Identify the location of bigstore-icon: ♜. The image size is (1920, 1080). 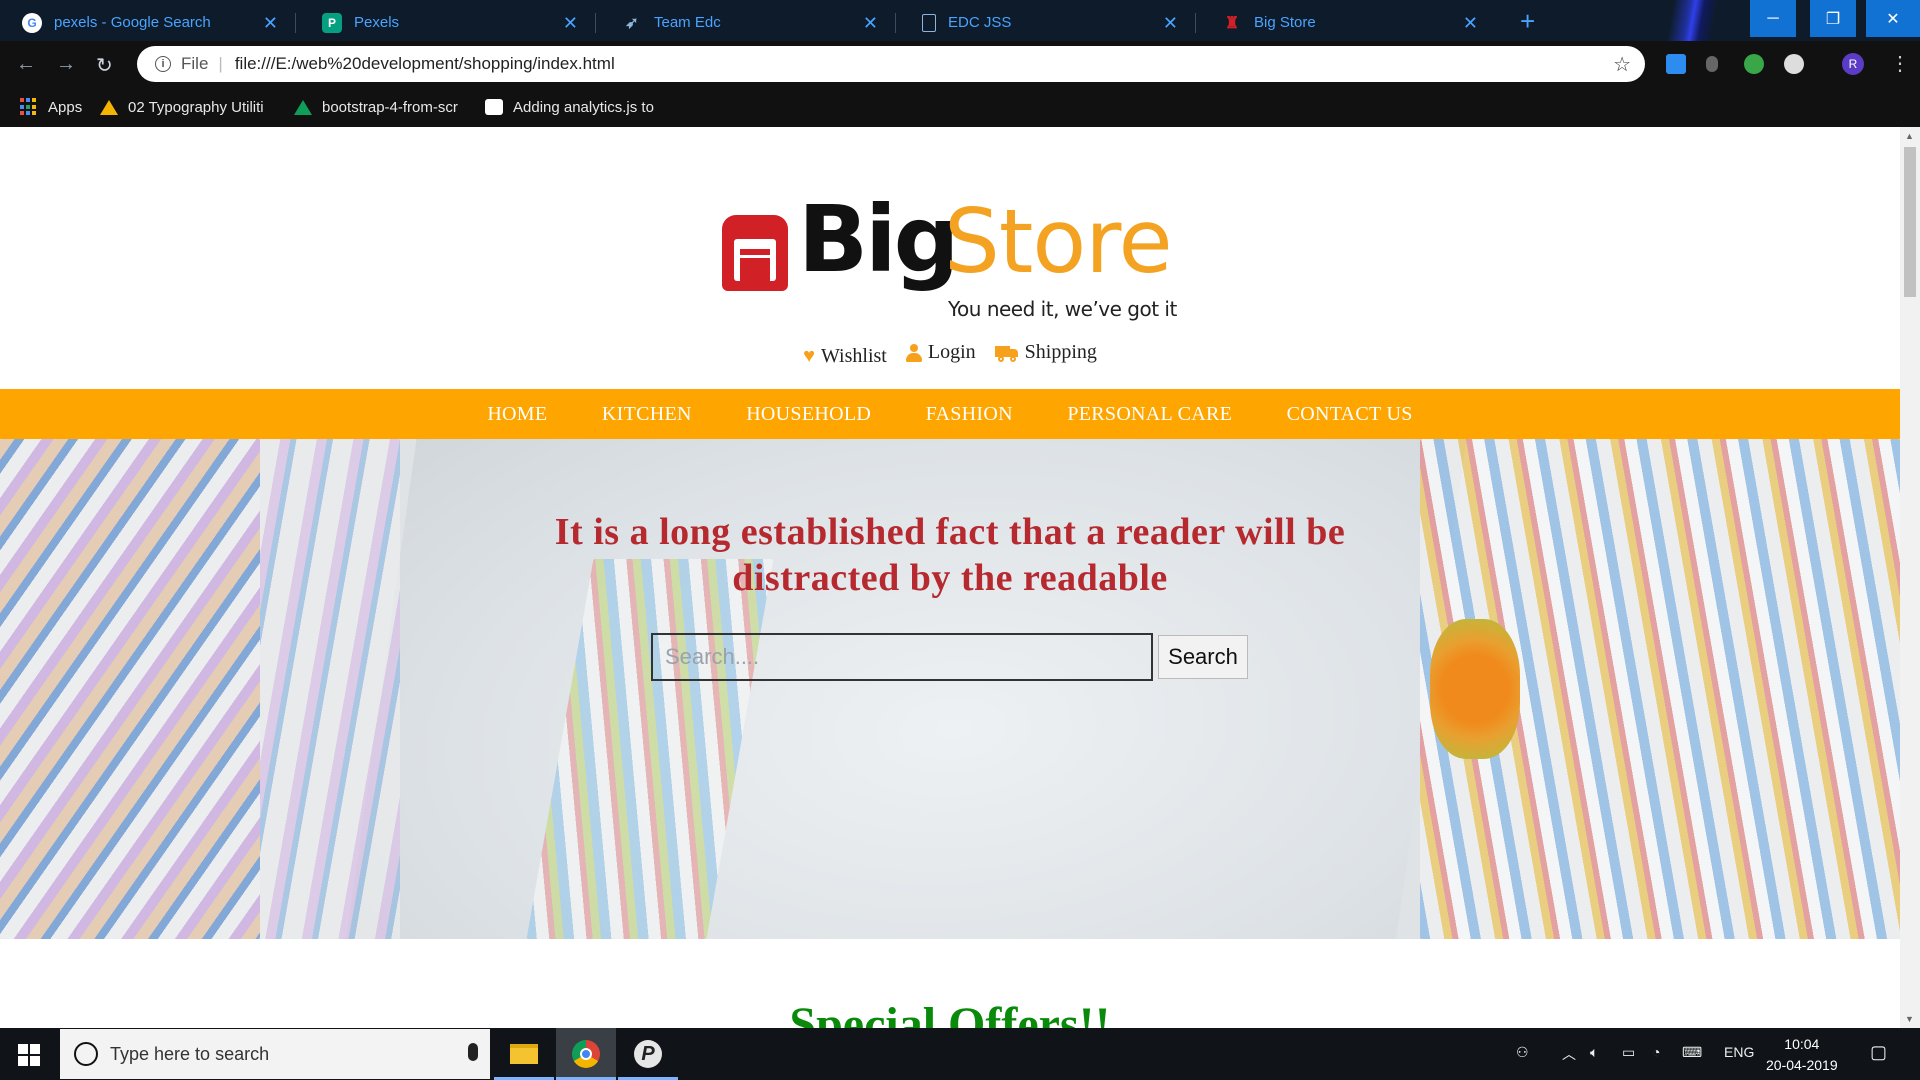
(1232, 23).